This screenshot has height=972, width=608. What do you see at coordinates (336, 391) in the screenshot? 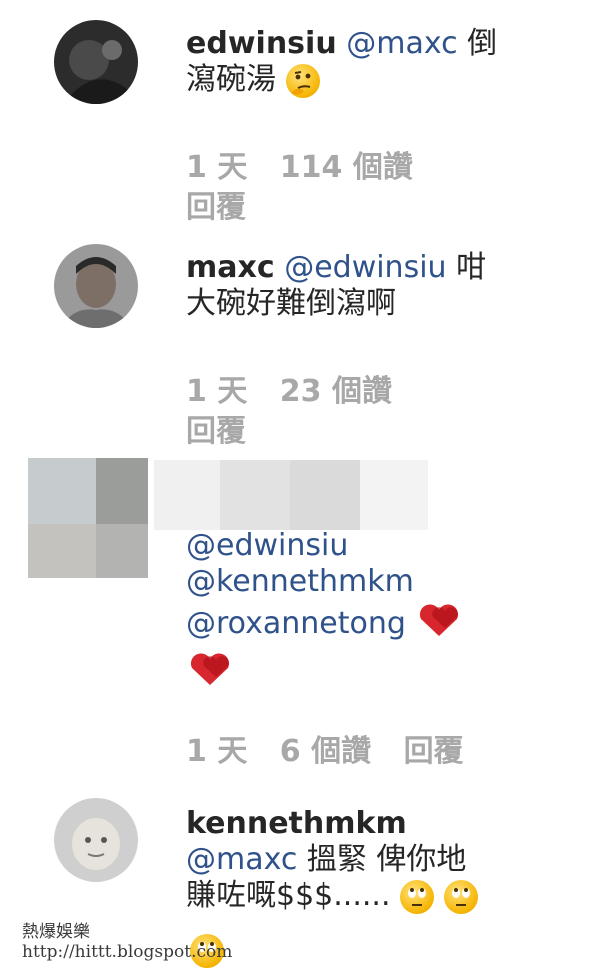
I see `comment-likes: 23 個讚` at bounding box center [336, 391].